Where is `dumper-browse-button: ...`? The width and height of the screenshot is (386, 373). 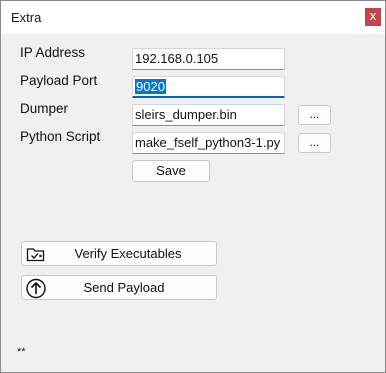 dumper-browse-button: ... is located at coordinates (314, 115).